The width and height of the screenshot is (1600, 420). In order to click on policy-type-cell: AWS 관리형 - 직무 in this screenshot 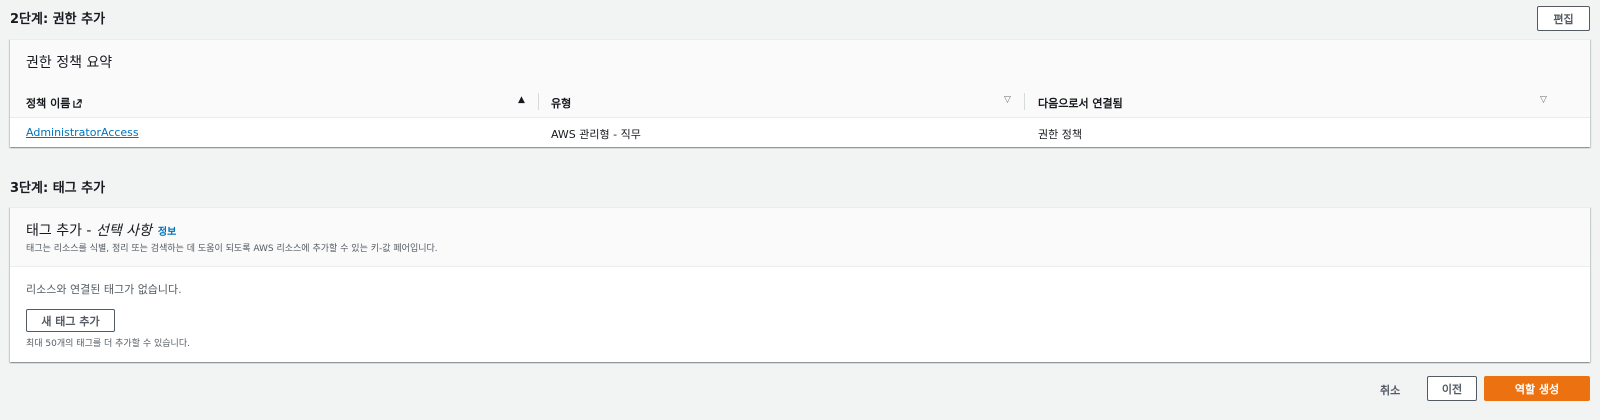, I will do `click(596, 134)`.